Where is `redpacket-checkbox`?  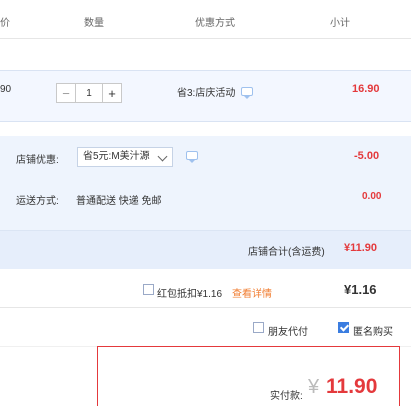
redpacket-checkbox is located at coordinates (148, 289).